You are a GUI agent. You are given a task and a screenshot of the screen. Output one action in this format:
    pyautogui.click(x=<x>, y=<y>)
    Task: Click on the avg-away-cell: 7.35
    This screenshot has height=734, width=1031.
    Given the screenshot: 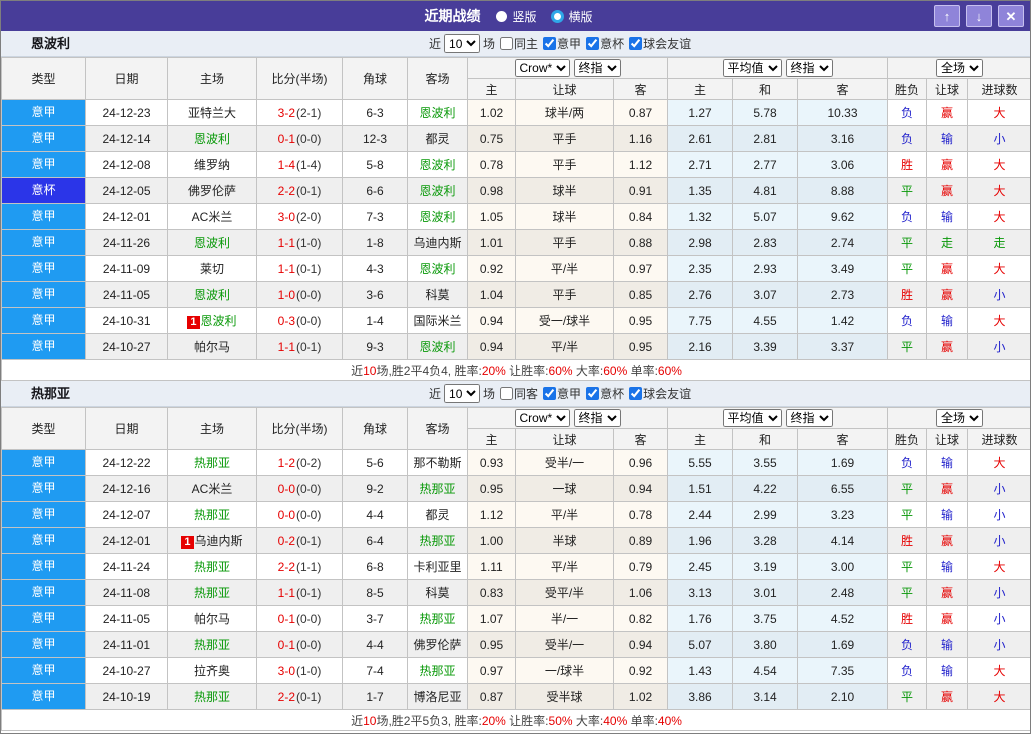 What is the action you would take?
    pyautogui.click(x=842, y=670)
    